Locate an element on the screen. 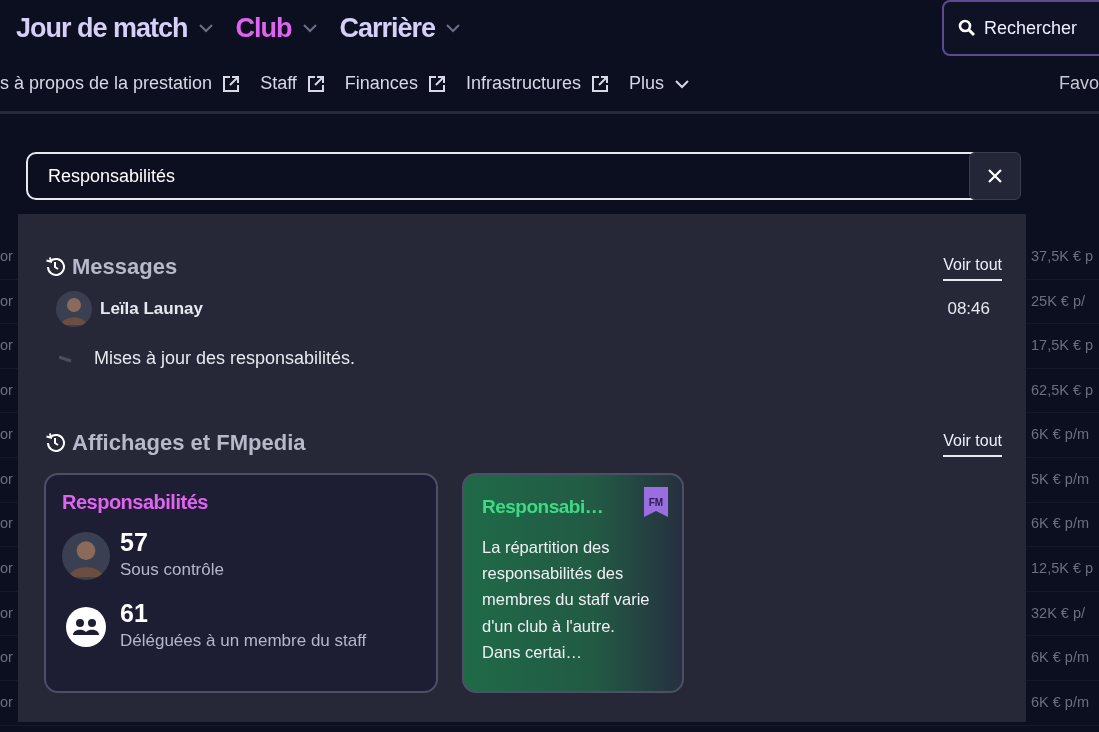 The width and height of the screenshot is (1099, 732). stat-value: 61 is located at coordinates (134, 614).